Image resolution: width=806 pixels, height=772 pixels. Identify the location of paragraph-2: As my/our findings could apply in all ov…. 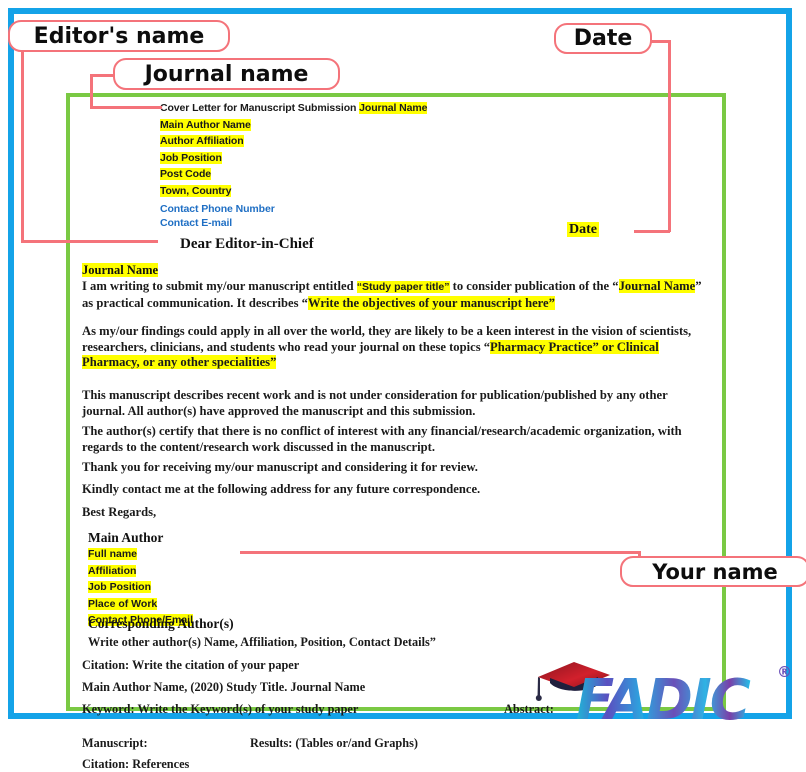
(398, 347).